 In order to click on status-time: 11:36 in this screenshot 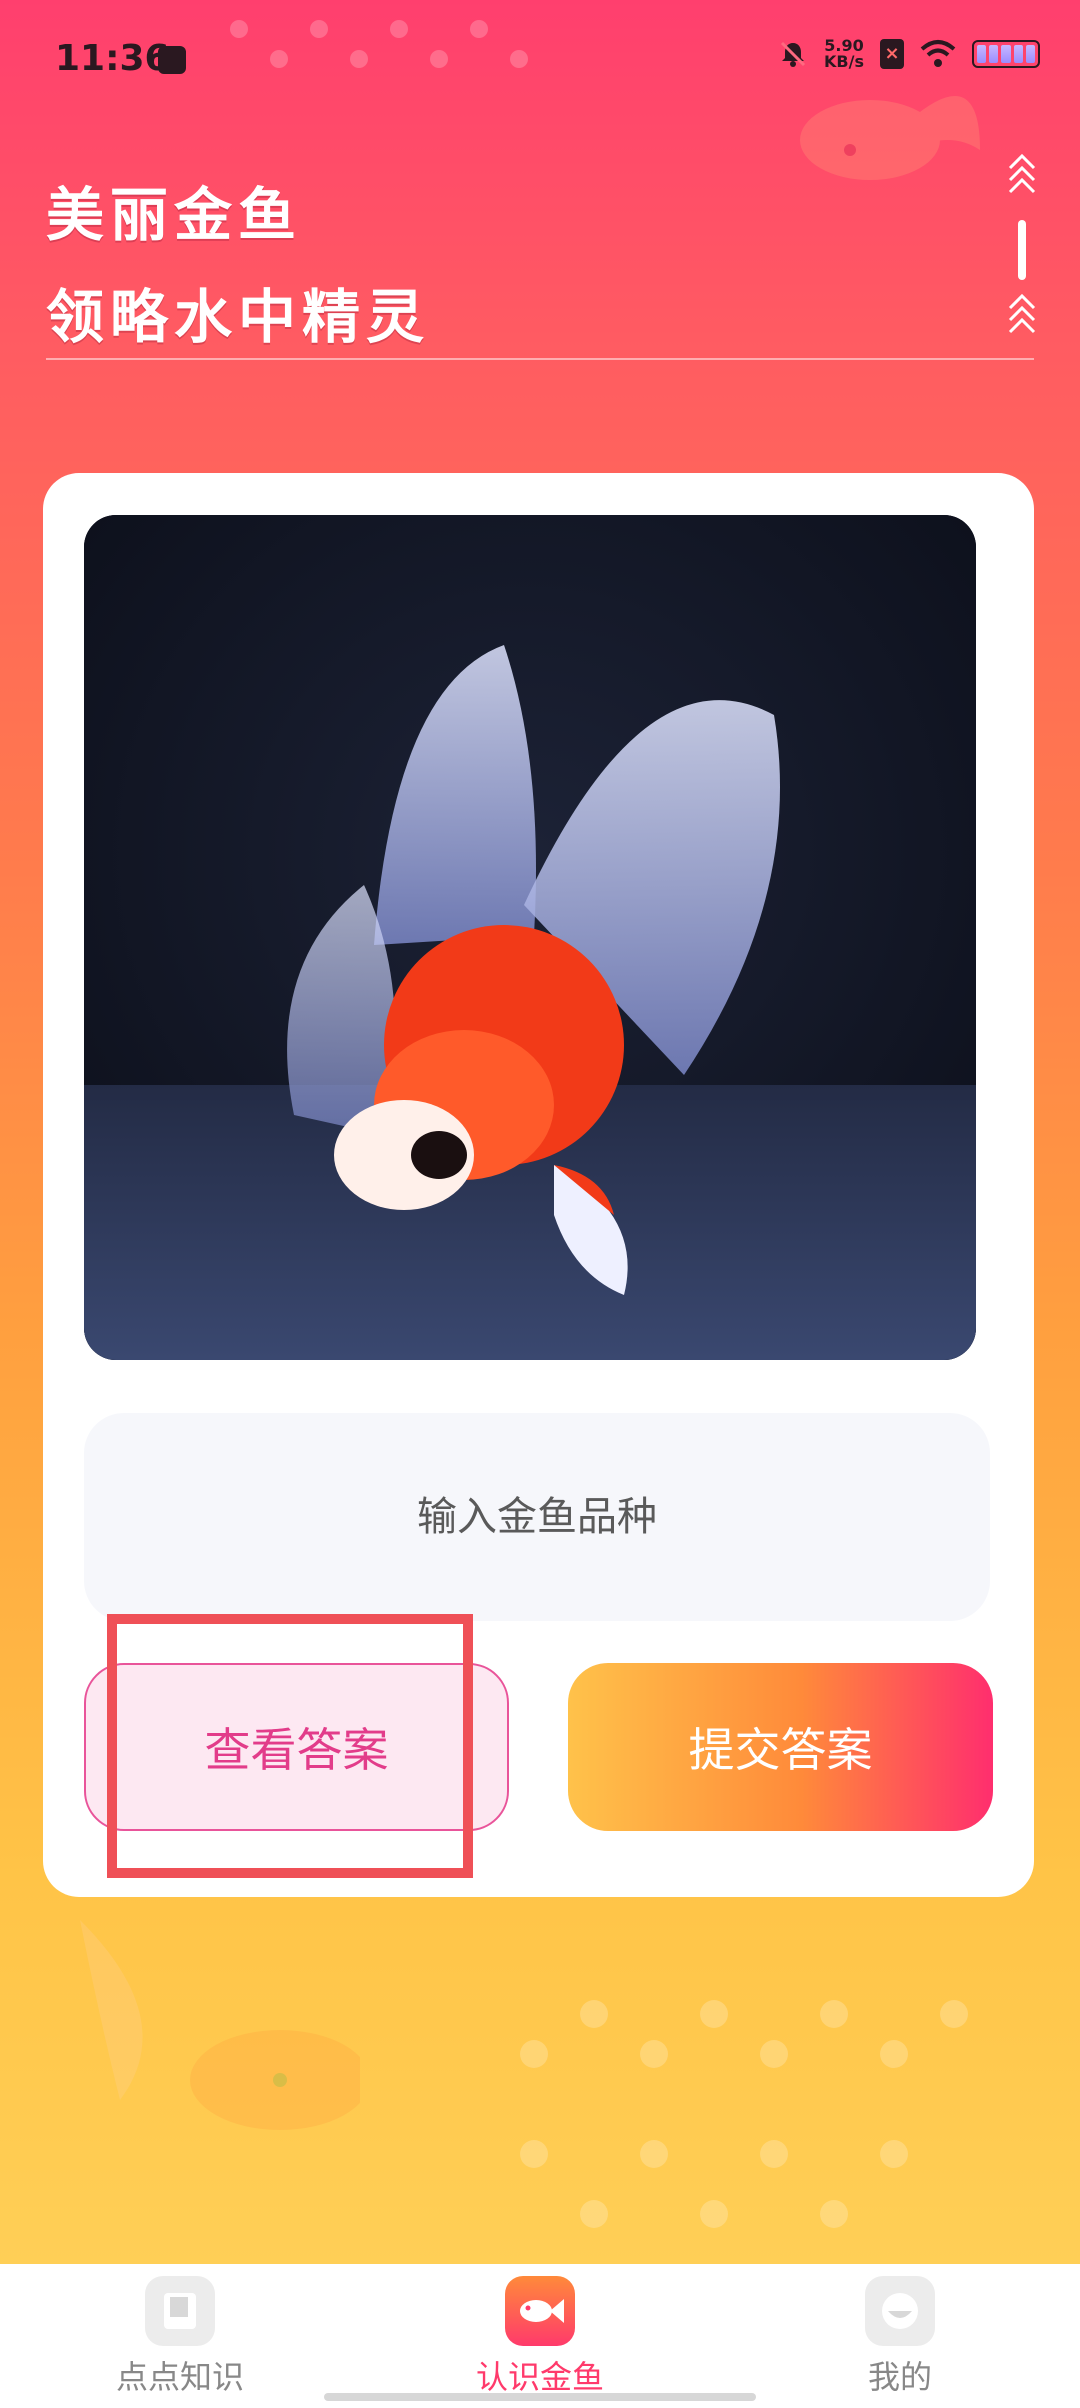, I will do `click(112, 58)`.